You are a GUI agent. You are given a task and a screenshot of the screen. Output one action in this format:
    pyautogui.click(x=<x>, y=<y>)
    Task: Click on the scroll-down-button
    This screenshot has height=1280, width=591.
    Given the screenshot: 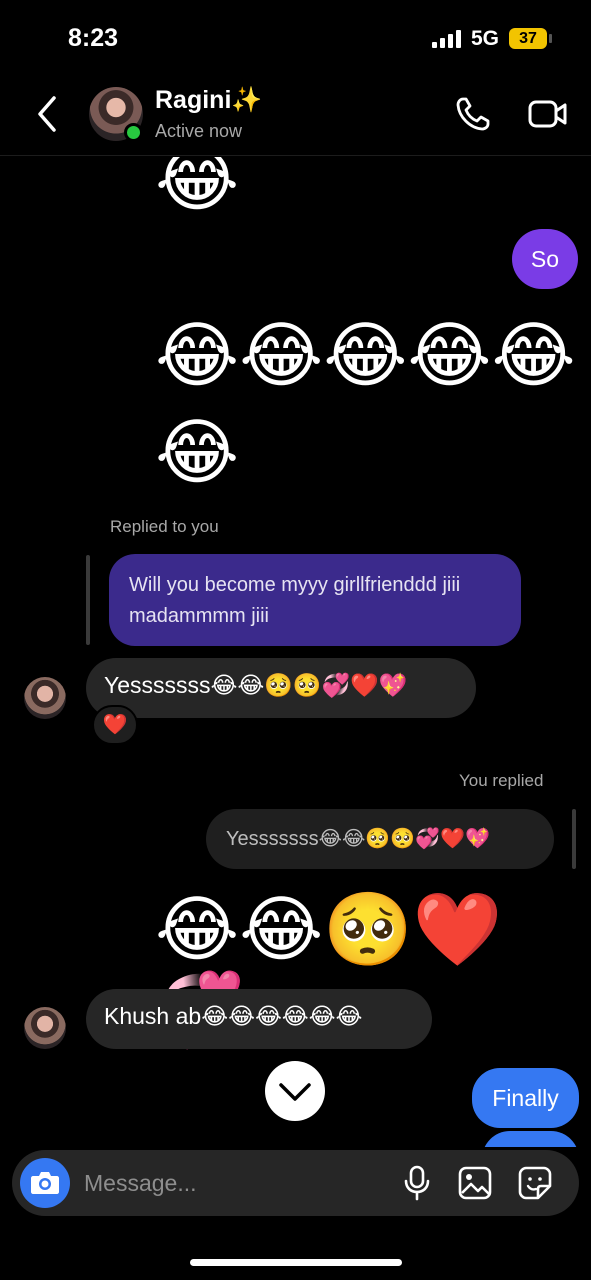 What is the action you would take?
    pyautogui.click(x=295, y=1091)
    